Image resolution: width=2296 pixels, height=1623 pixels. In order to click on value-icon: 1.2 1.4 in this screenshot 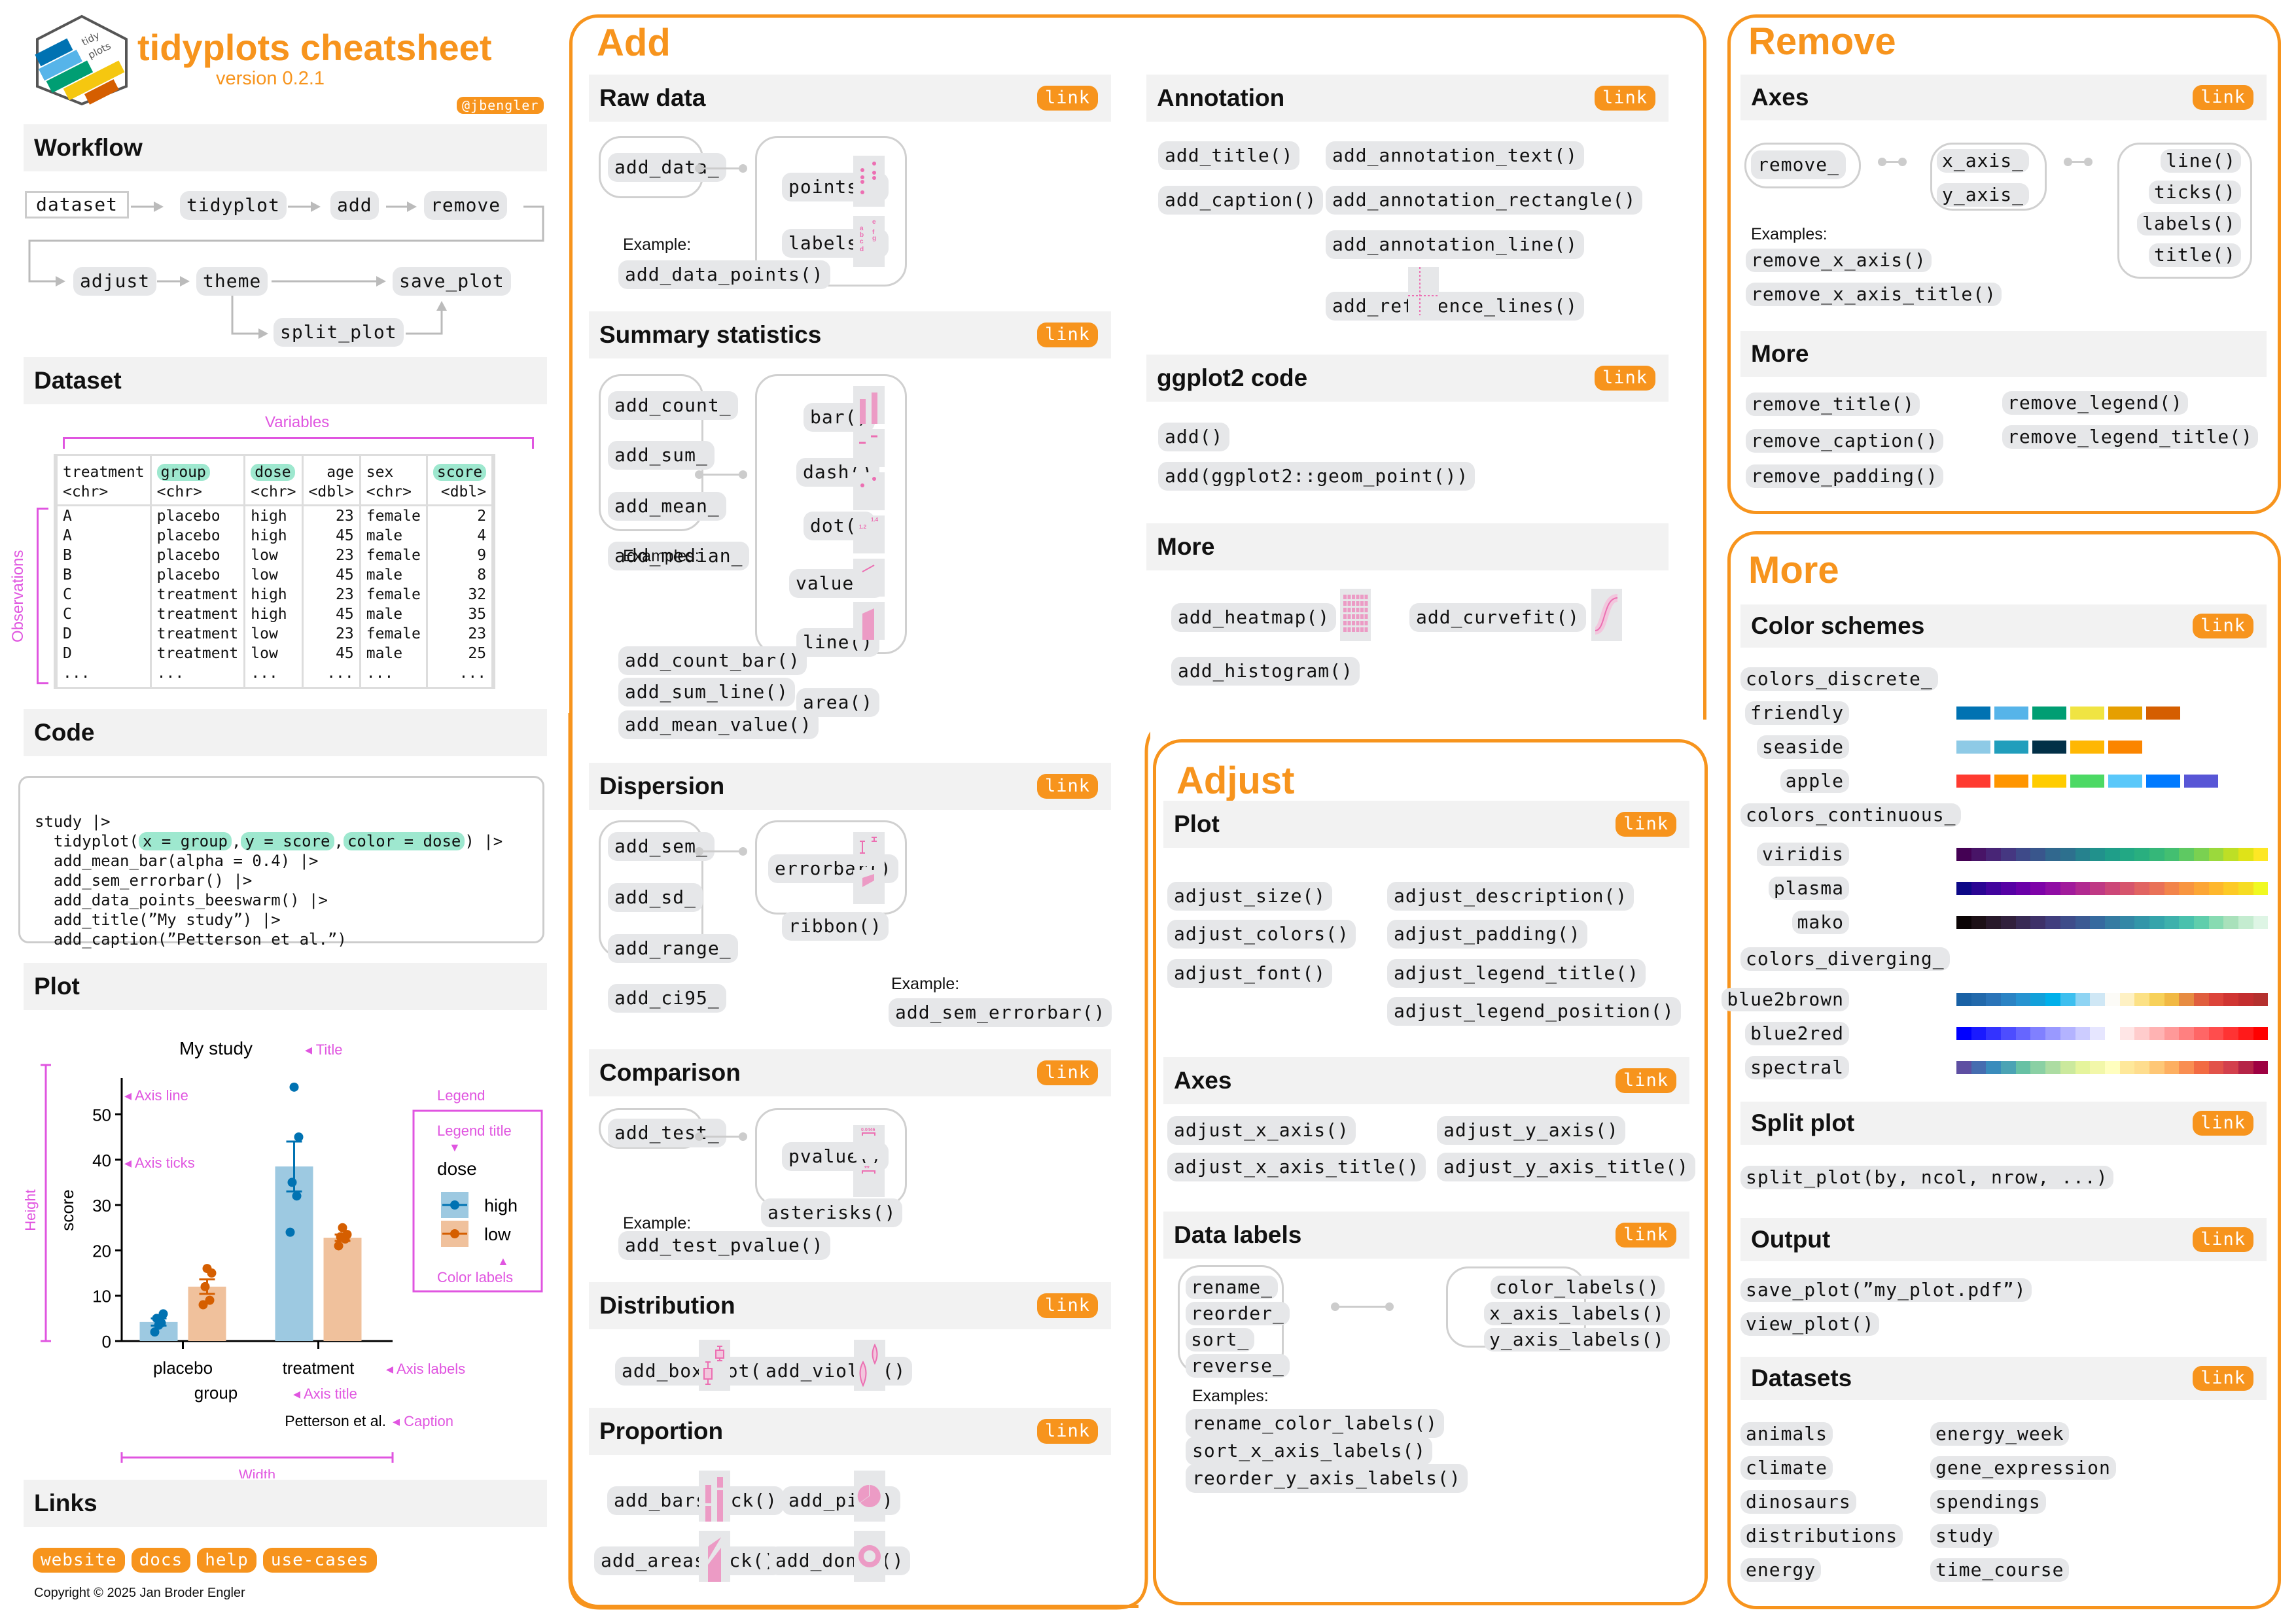, I will do `click(869, 534)`.